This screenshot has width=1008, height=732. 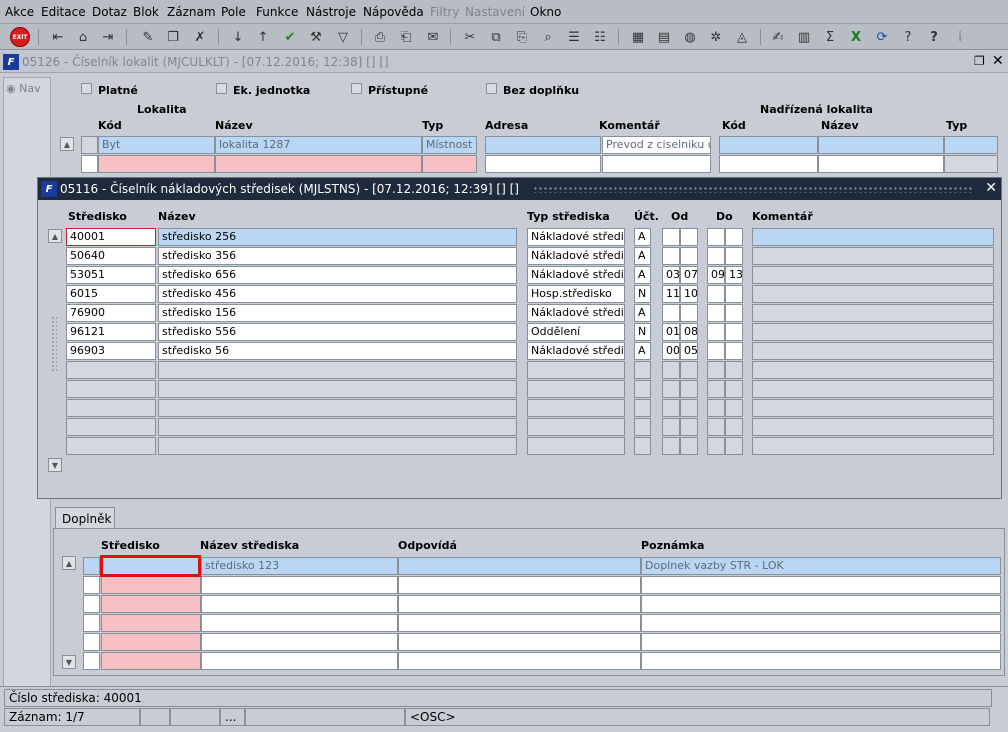 What do you see at coordinates (671, 294) in the screenshot?
I see `od-field: 11` at bounding box center [671, 294].